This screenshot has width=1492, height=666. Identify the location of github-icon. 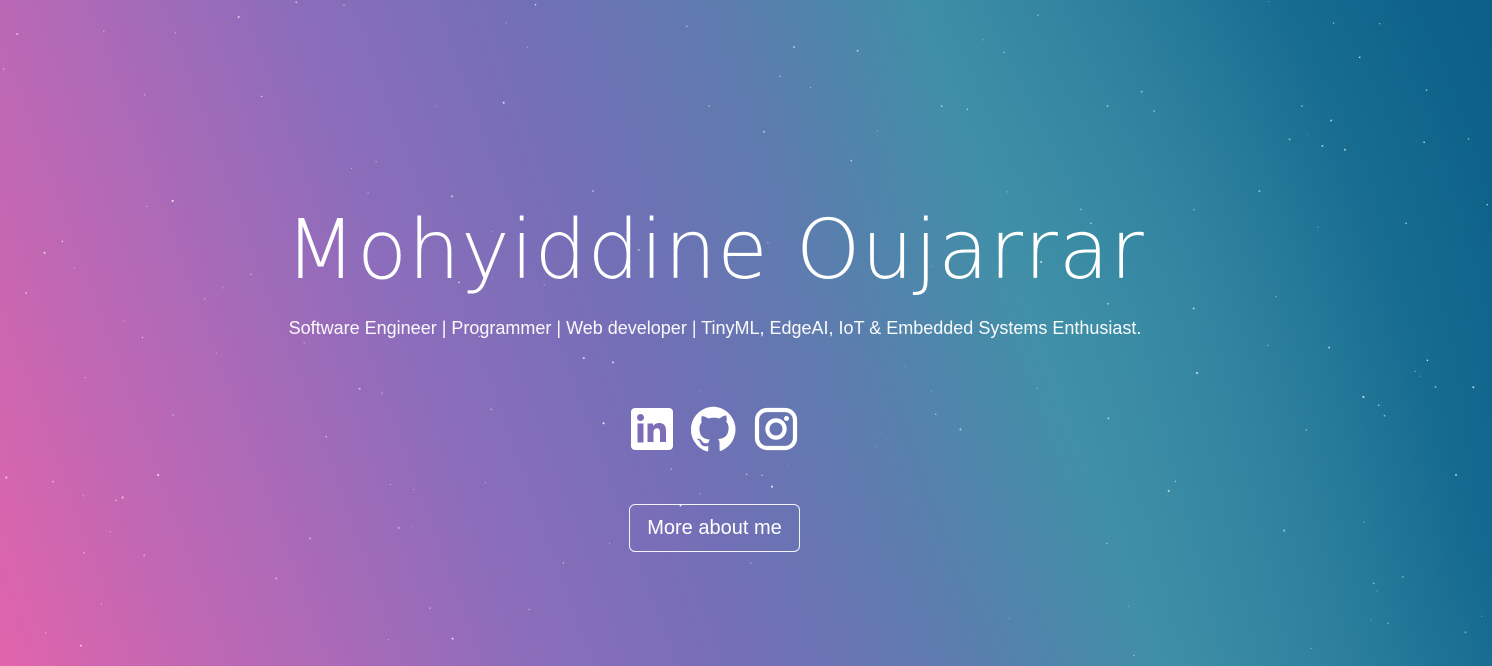
(713, 429).